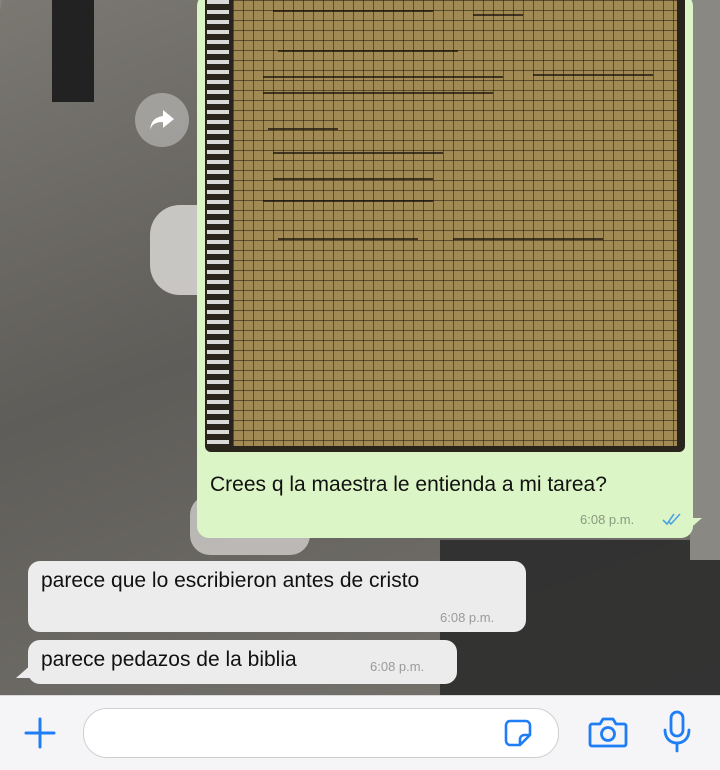 Image resolution: width=720 pixels, height=770 pixels. I want to click on plus-icon, so click(40, 733).